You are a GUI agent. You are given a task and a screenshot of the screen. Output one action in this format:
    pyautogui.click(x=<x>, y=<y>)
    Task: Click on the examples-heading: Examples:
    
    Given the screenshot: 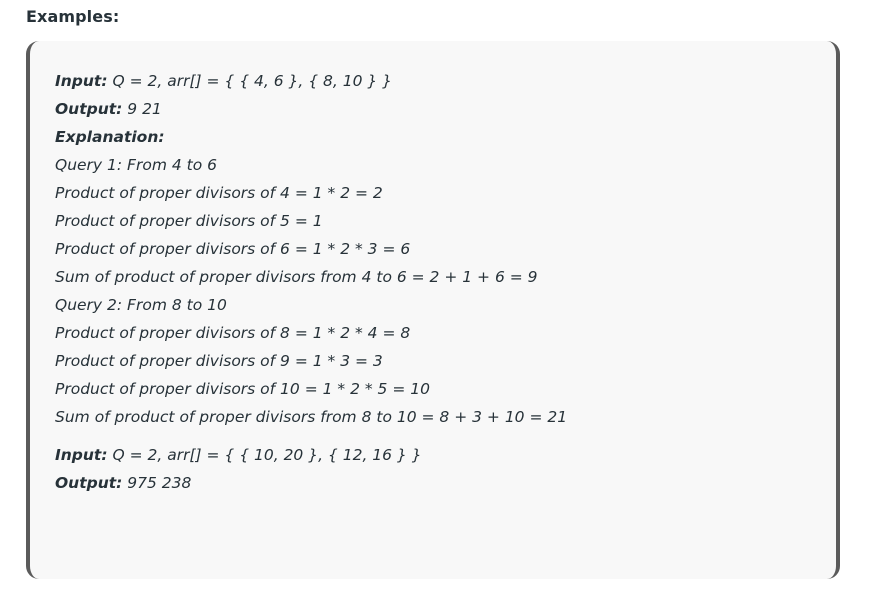 What is the action you would take?
    pyautogui.click(x=73, y=16)
    